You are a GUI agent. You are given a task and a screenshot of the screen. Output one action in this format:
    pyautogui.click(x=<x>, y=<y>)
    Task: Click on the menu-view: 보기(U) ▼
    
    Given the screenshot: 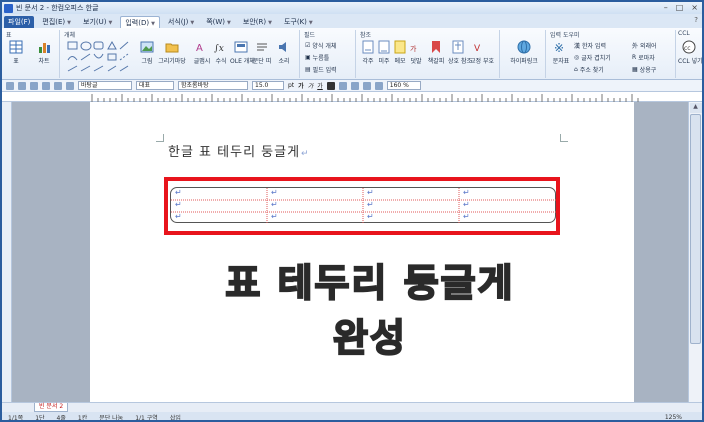 What is the action you would take?
    pyautogui.click(x=97, y=22)
    